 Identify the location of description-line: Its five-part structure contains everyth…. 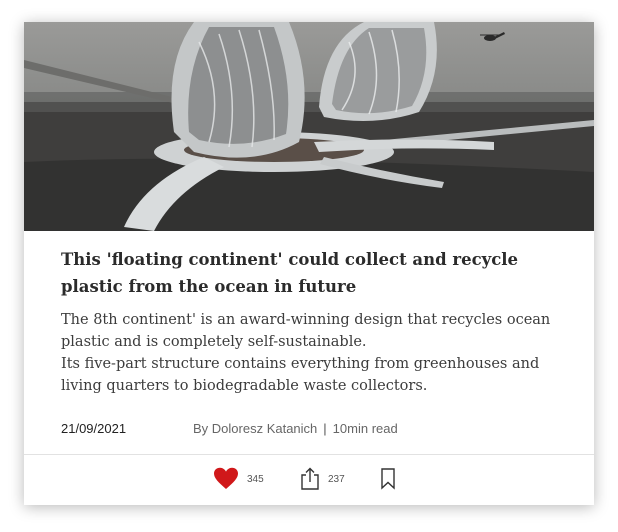
(300, 375).